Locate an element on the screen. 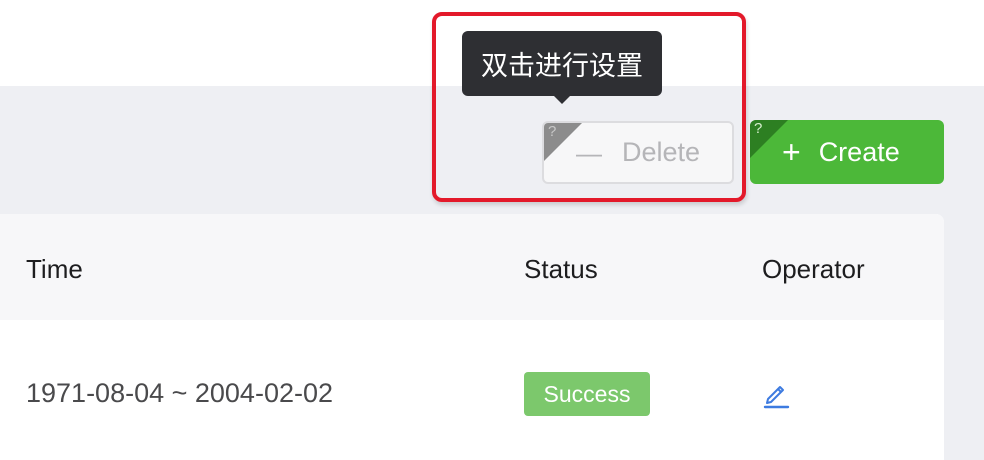 This screenshot has width=984, height=460. status-badge: Success is located at coordinates (587, 394).